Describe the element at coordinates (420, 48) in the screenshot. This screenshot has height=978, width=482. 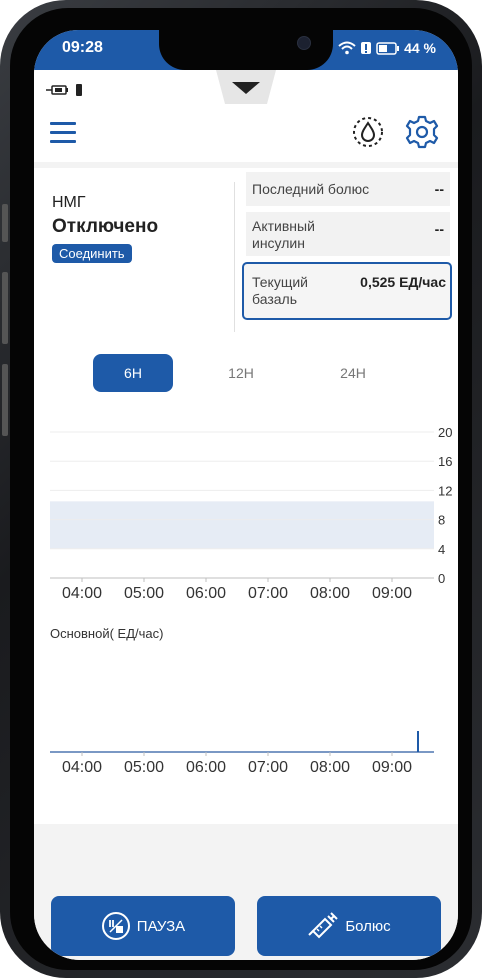
I see `battery-percent: 44 %` at that location.